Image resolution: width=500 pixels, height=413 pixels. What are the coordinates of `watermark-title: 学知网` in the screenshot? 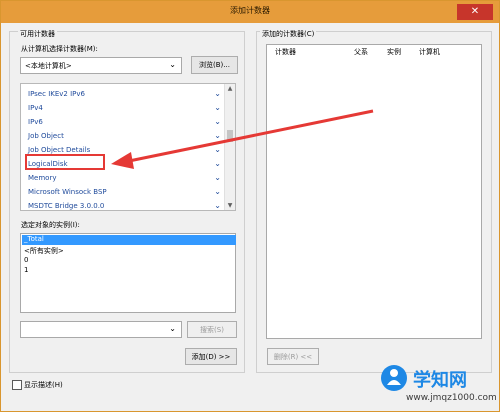 It's located at (440, 380).